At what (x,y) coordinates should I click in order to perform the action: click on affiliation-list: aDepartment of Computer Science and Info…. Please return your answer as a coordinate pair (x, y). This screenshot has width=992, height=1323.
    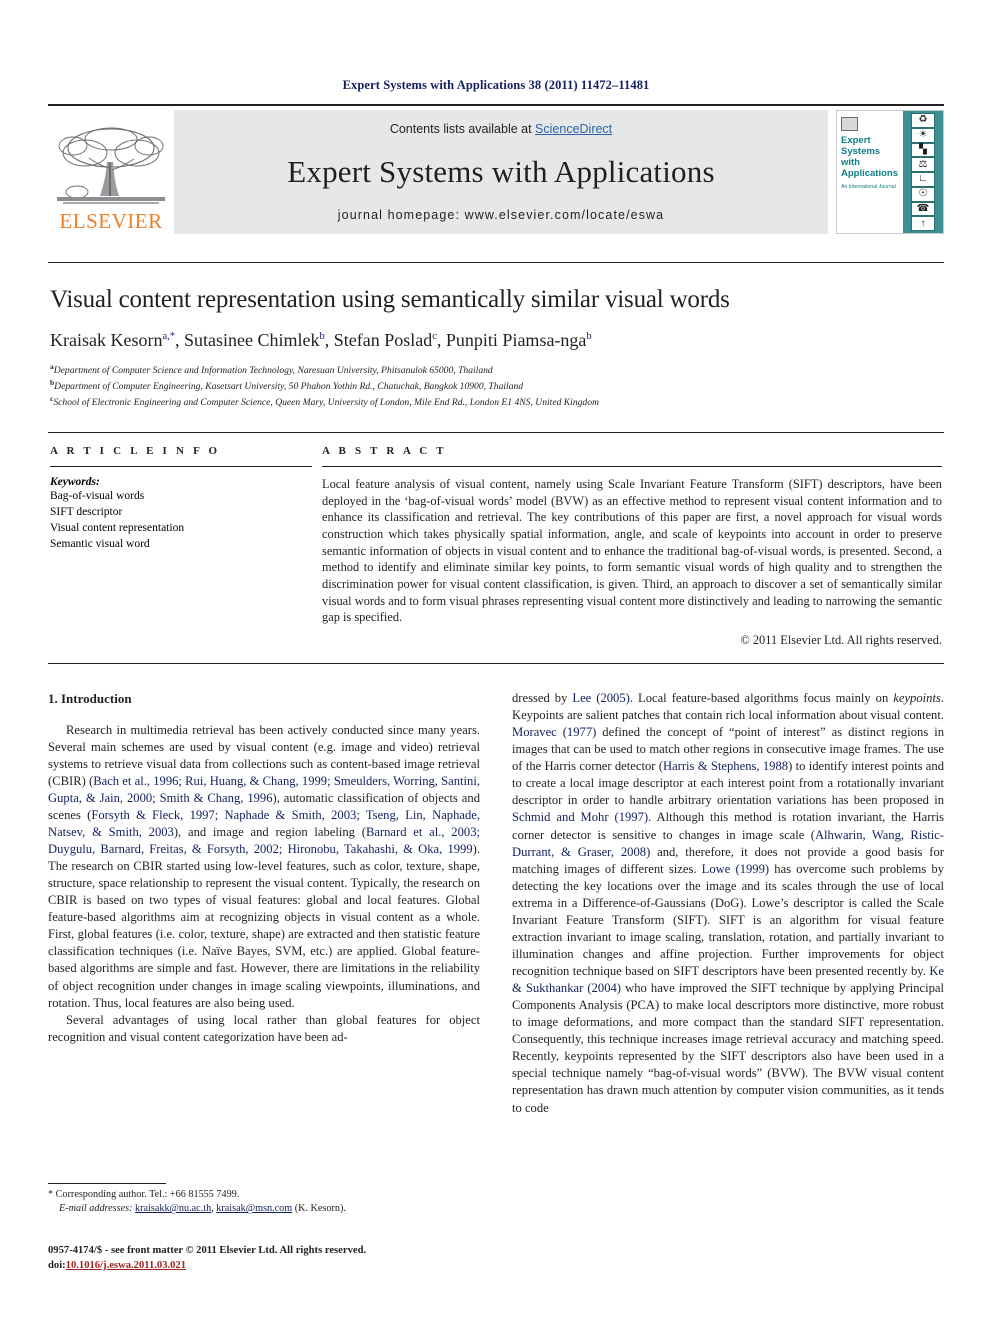
    Looking at the image, I should click on (495, 385).